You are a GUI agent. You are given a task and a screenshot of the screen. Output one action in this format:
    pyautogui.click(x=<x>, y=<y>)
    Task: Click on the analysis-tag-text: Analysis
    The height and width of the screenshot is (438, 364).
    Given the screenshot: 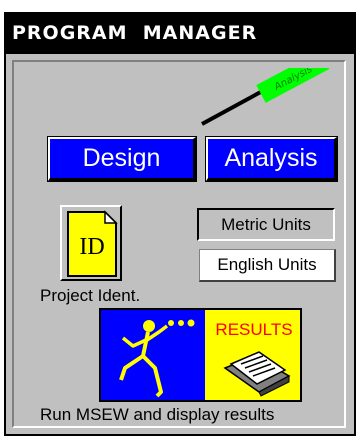 What is the action you would take?
    pyautogui.click(x=293, y=80)
    